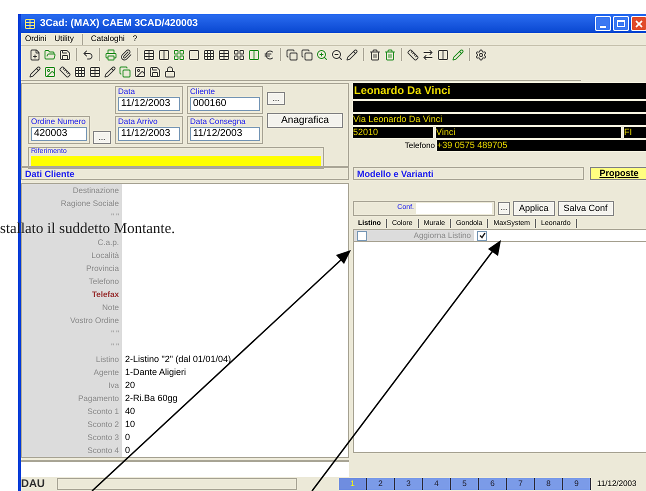  I want to click on field-label: Data Arrivo, so click(138, 122).